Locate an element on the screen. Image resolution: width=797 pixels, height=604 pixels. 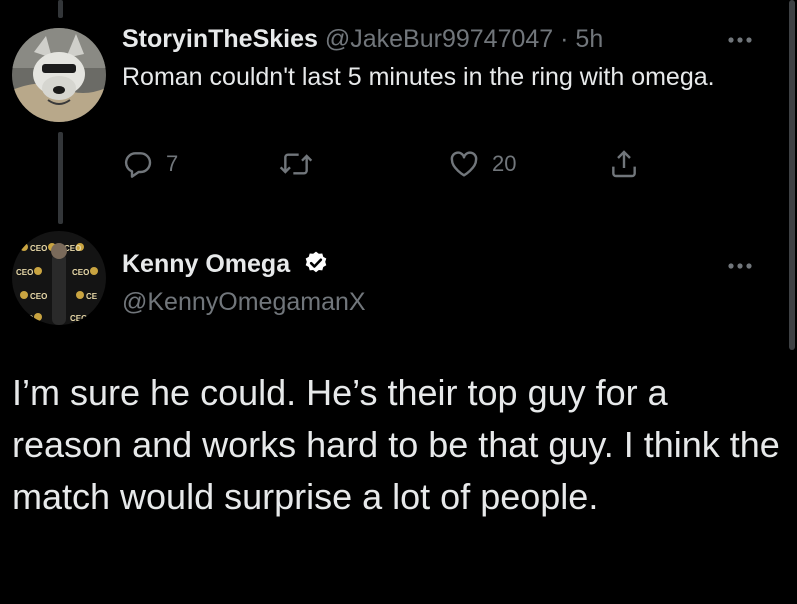
share-button is located at coordinates (624, 164).